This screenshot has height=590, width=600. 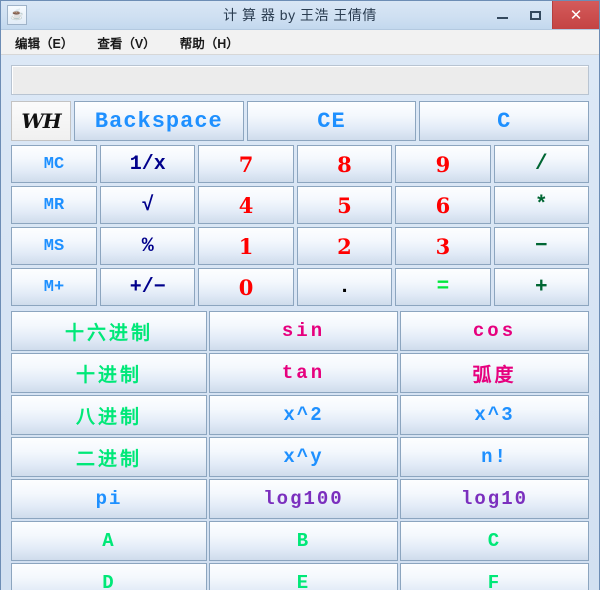 What do you see at coordinates (300, 15) in the screenshot?
I see `title-bar: ☕ 计 算 器 by 王浩 王倩倩 ✕` at bounding box center [300, 15].